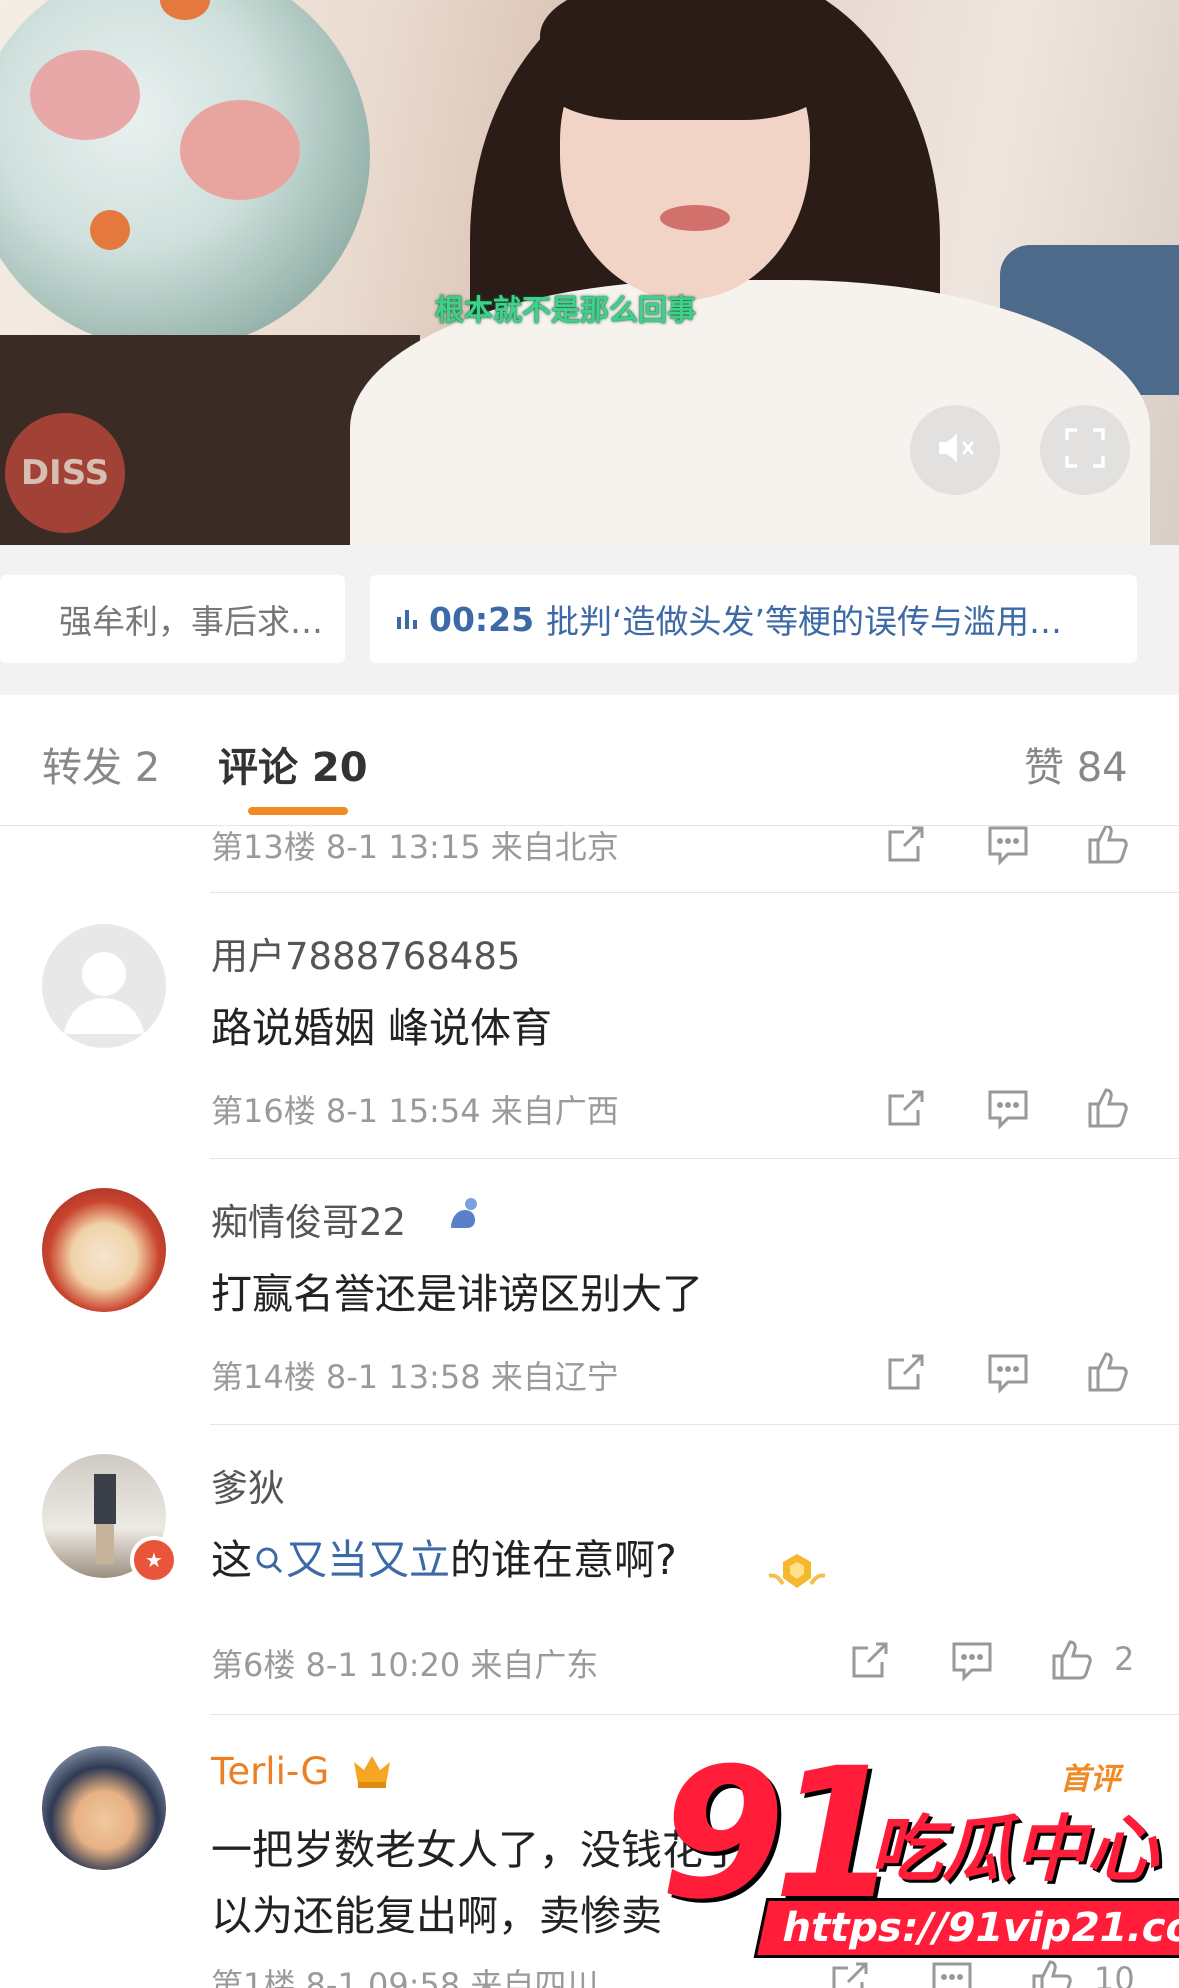 This screenshot has width=1179, height=1988. Describe the element at coordinates (372, 1772) in the screenshot. I see `crown-icon` at that location.